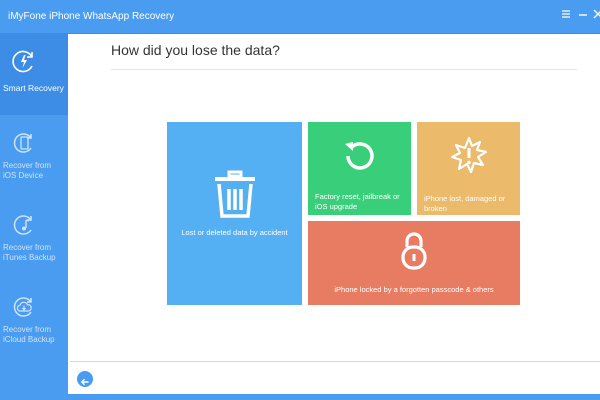  What do you see at coordinates (357, 196) in the screenshot?
I see `option-label: Factory reset, jailbreak or` at bounding box center [357, 196].